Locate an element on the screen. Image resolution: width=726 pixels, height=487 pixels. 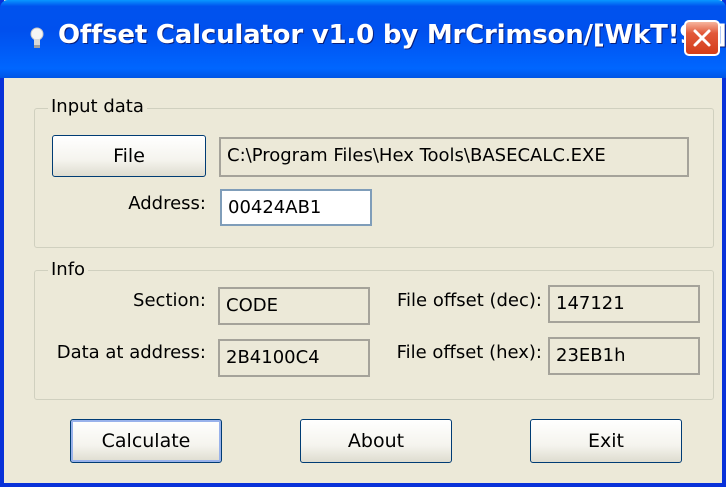
close-icon is located at coordinates (702, 38).